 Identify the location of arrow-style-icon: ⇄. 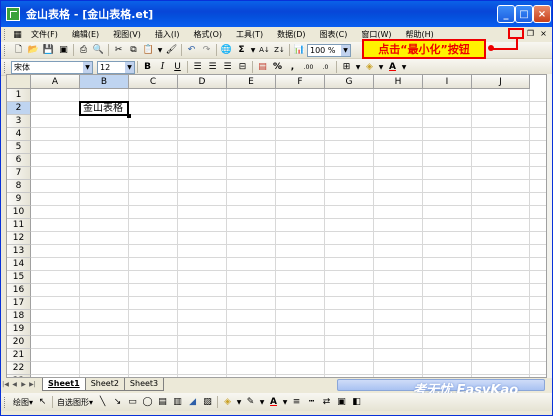
(326, 402).